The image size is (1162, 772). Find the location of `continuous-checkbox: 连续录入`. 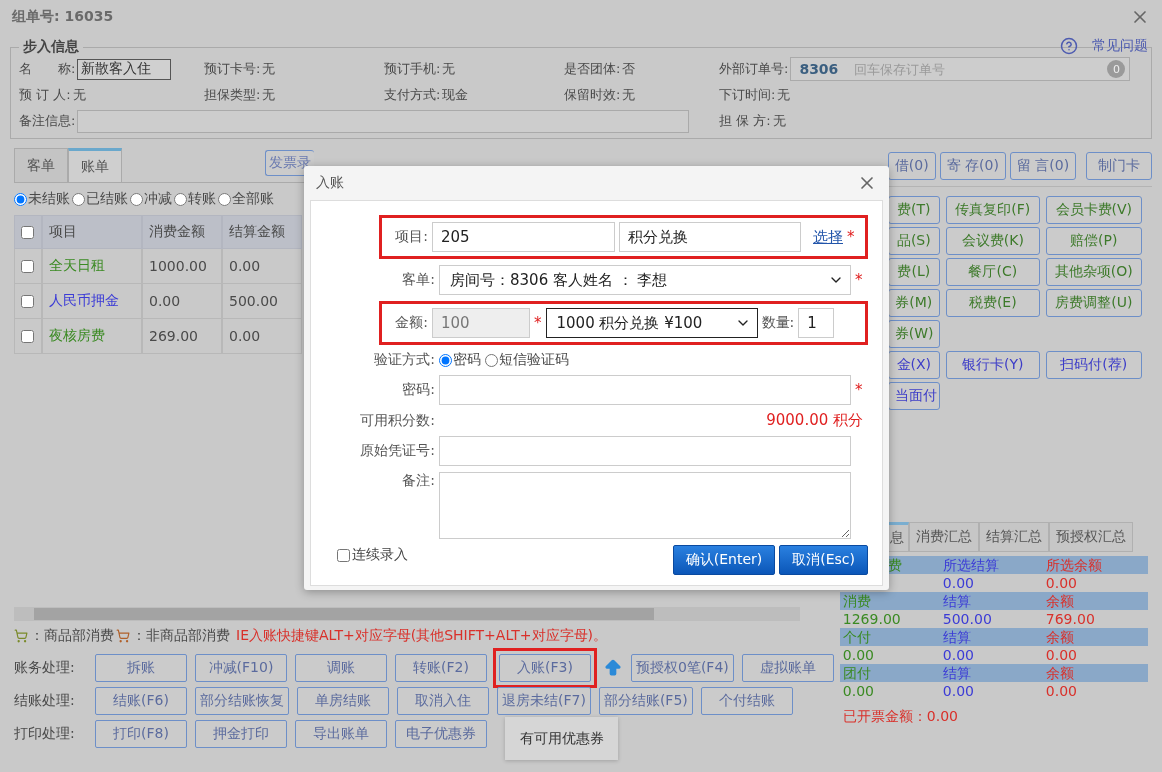

continuous-checkbox: 连续录入 is located at coordinates (372, 555).